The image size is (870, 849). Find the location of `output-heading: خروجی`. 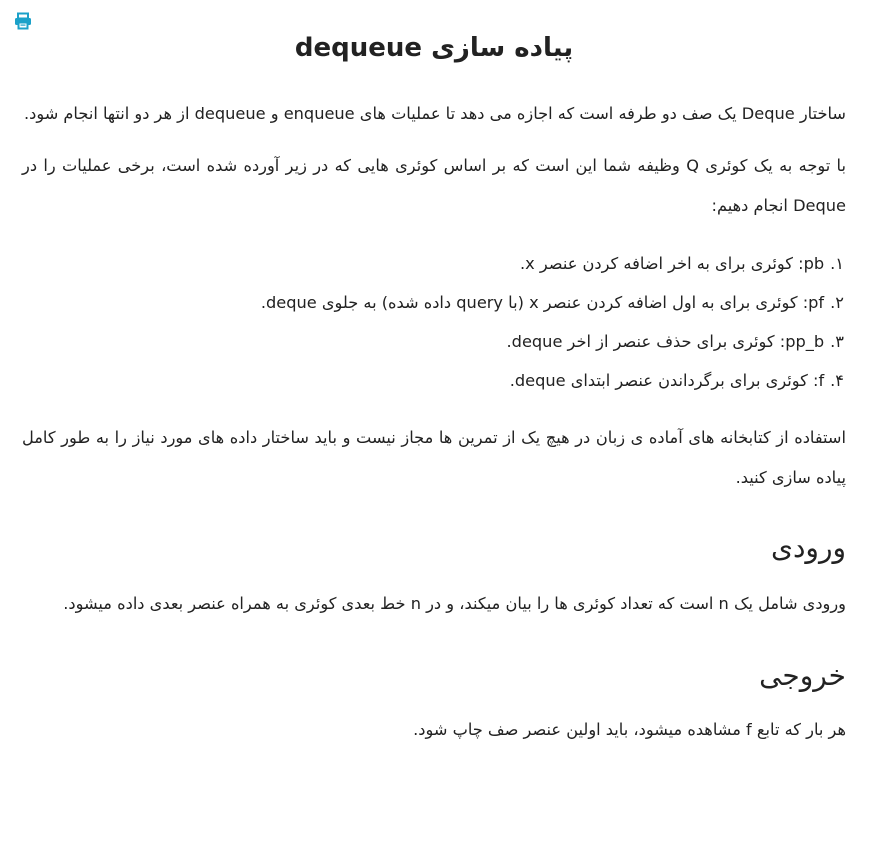

output-heading: خروجی is located at coordinates (802, 675).